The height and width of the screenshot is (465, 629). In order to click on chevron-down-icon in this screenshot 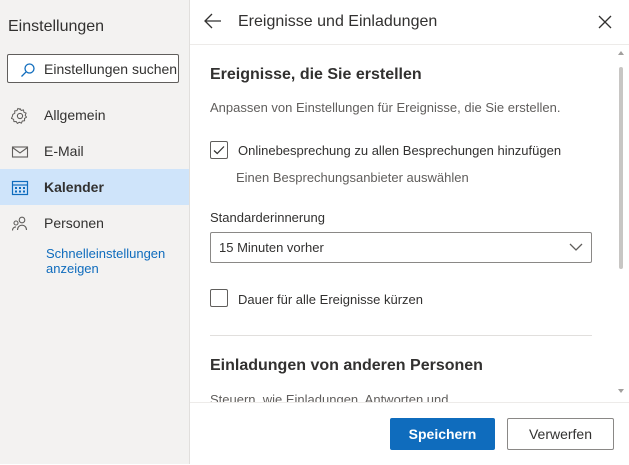, I will do `click(576, 247)`.